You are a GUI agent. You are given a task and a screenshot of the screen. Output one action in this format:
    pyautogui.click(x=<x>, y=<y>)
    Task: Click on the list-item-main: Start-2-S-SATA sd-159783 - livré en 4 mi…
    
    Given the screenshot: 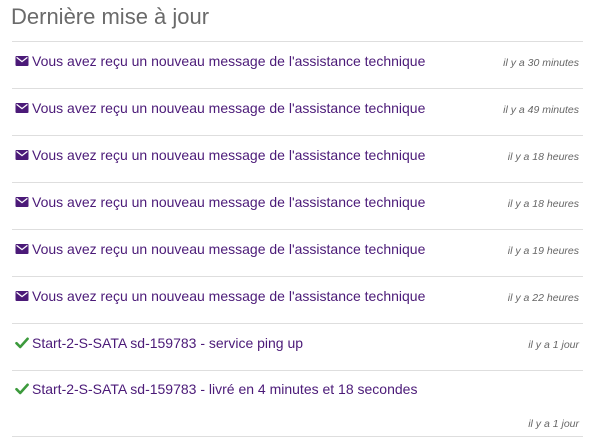 What is the action you would take?
    pyautogui.click(x=216, y=389)
    